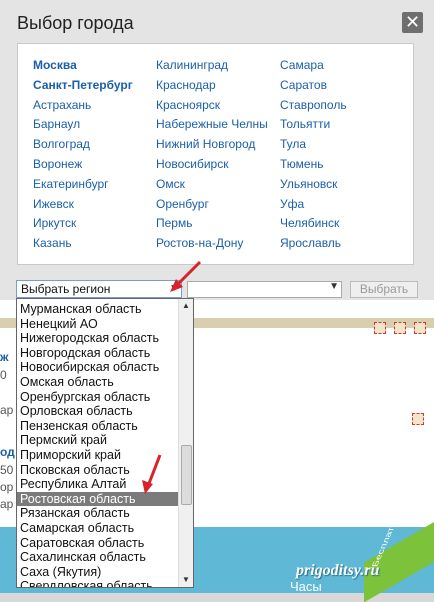  Describe the element at coordinates (83, 187) in the screenshot. I see `city-link: Екатеринбург` at that location.